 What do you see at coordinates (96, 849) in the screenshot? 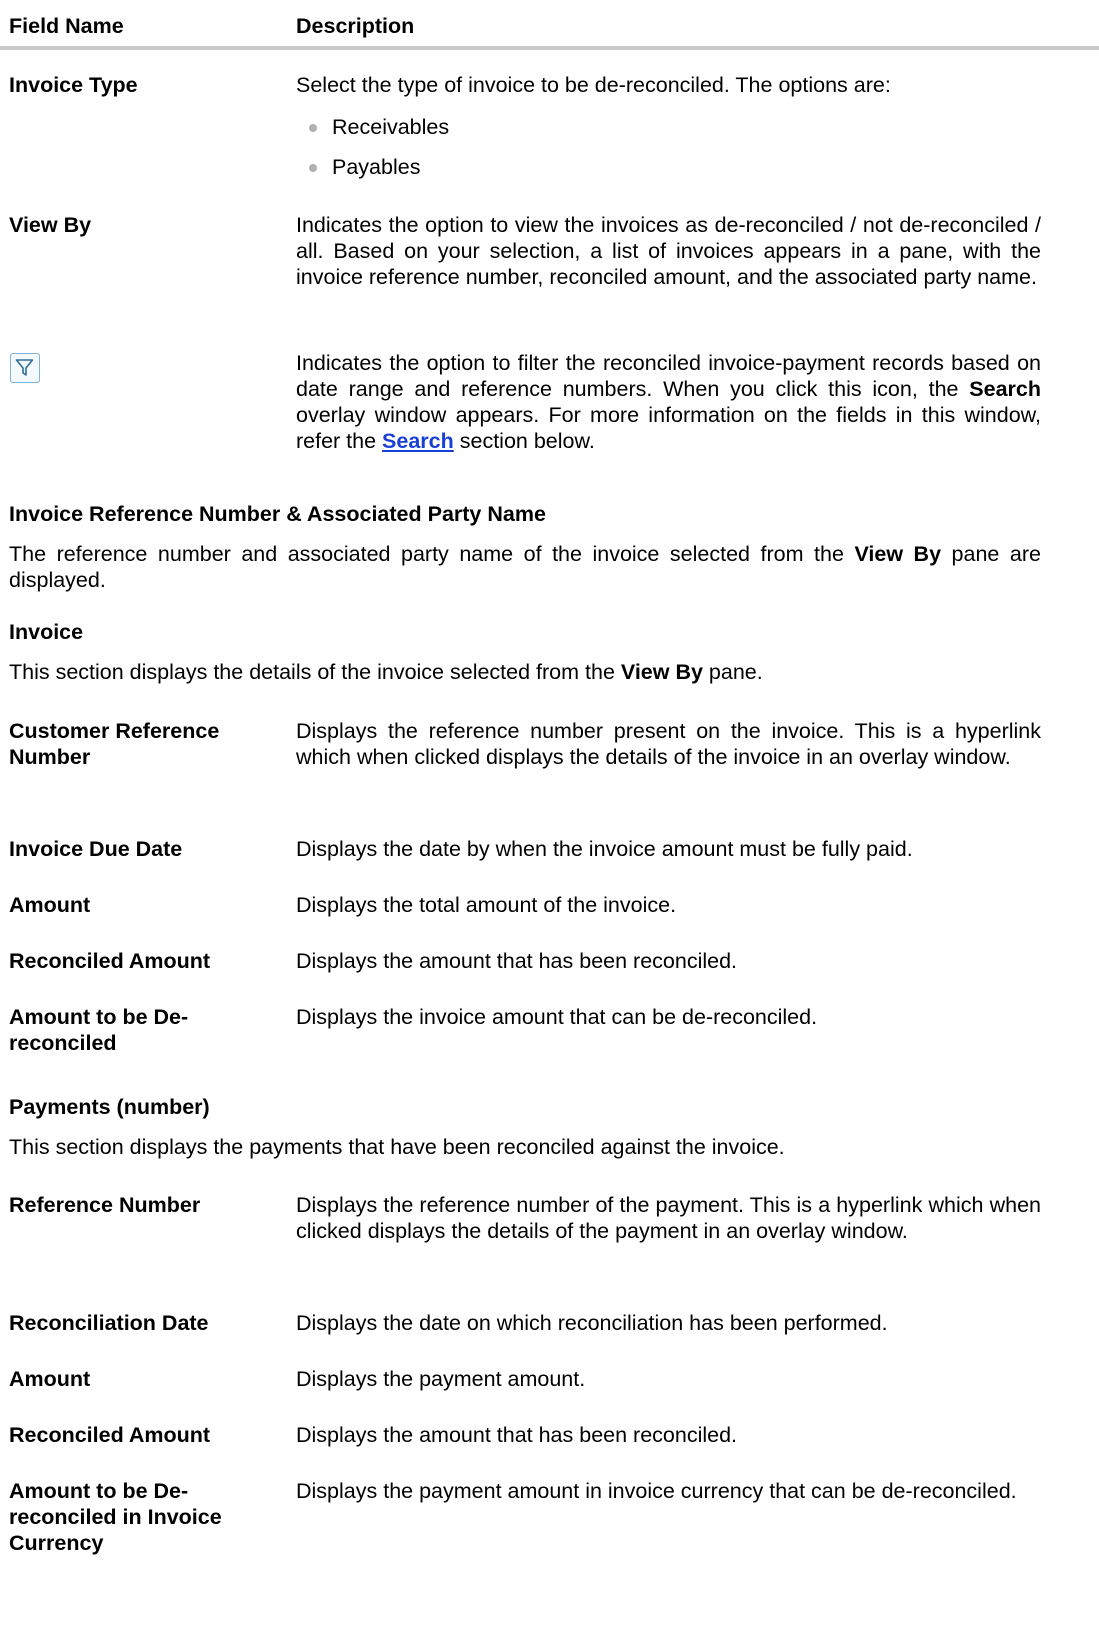
I see `field-label: Invoice Due Date` at bounding box center [96, 849].